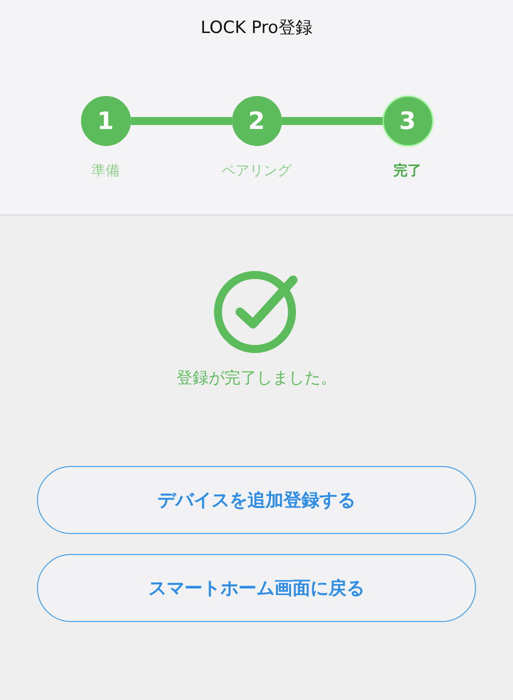 The image size is (513, 700). I want to click on action-button: スマートホーム画面に戻る, so click(256, 588).